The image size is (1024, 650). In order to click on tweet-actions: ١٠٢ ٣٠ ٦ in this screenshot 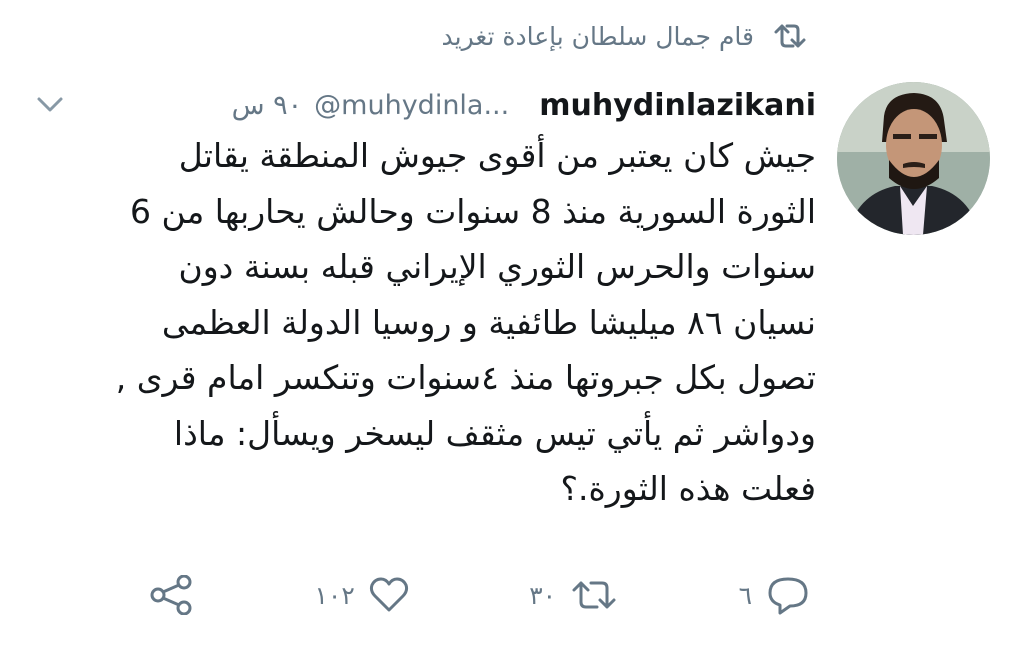, I will do `click(480, 595)`.